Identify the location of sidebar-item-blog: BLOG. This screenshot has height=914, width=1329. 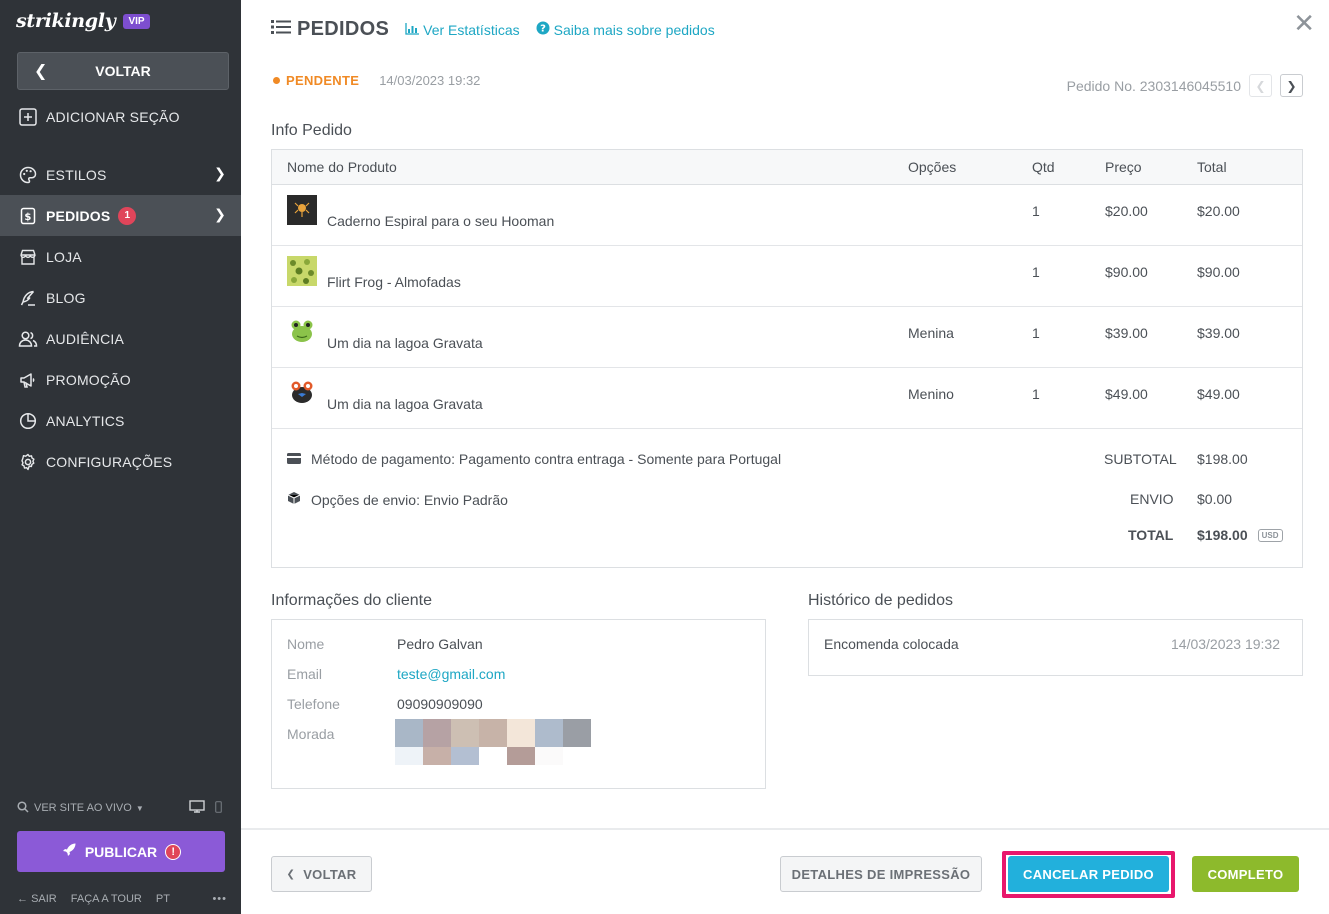
(120, 297).